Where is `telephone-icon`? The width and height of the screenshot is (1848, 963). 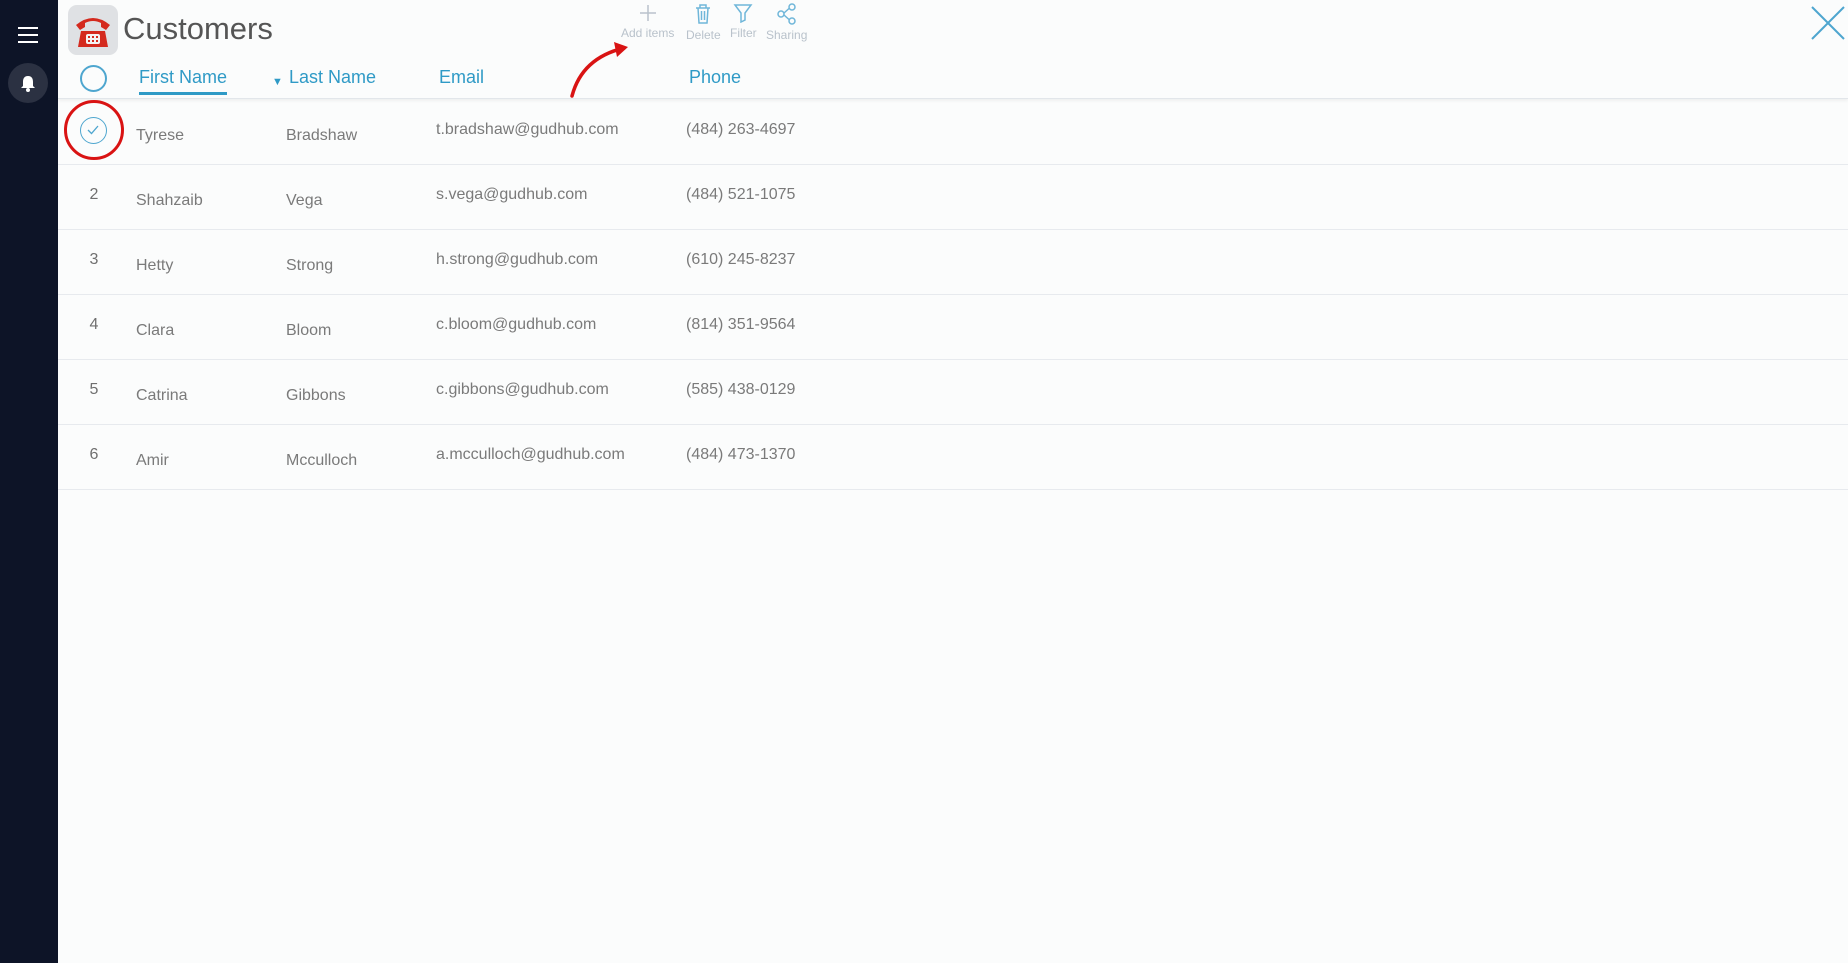
telephone-icon is located at coordinates (93, 30).